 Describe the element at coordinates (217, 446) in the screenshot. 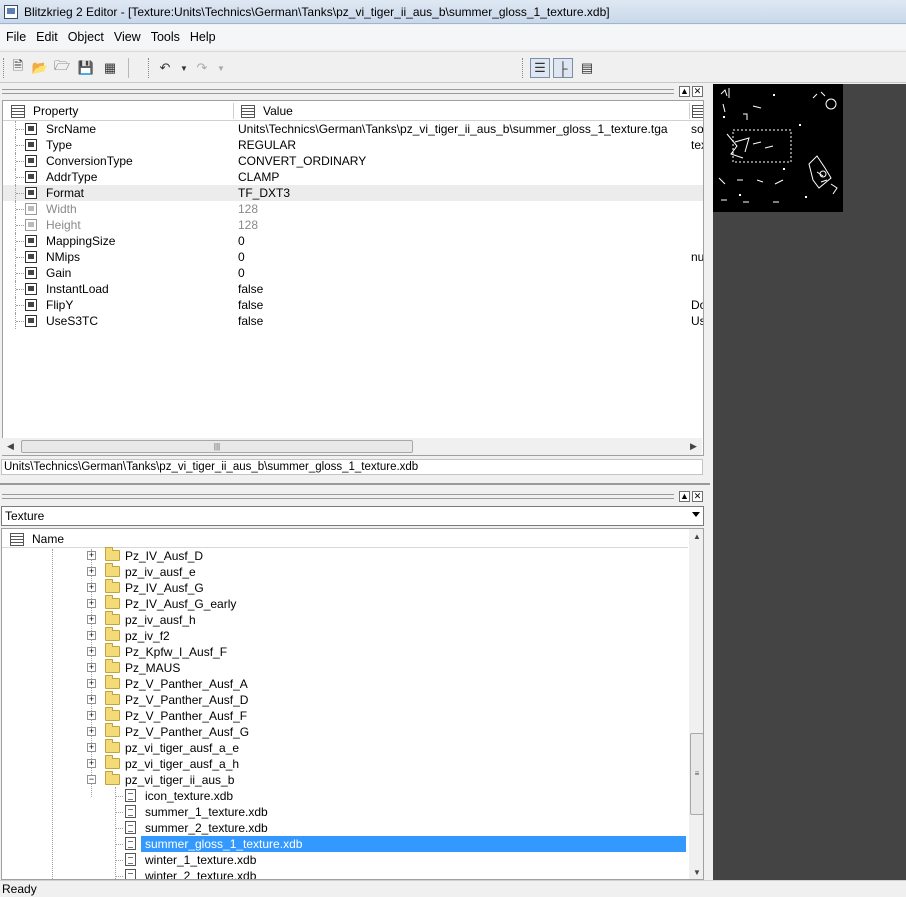

I see `scrollbar-thumb: |||` at that location.